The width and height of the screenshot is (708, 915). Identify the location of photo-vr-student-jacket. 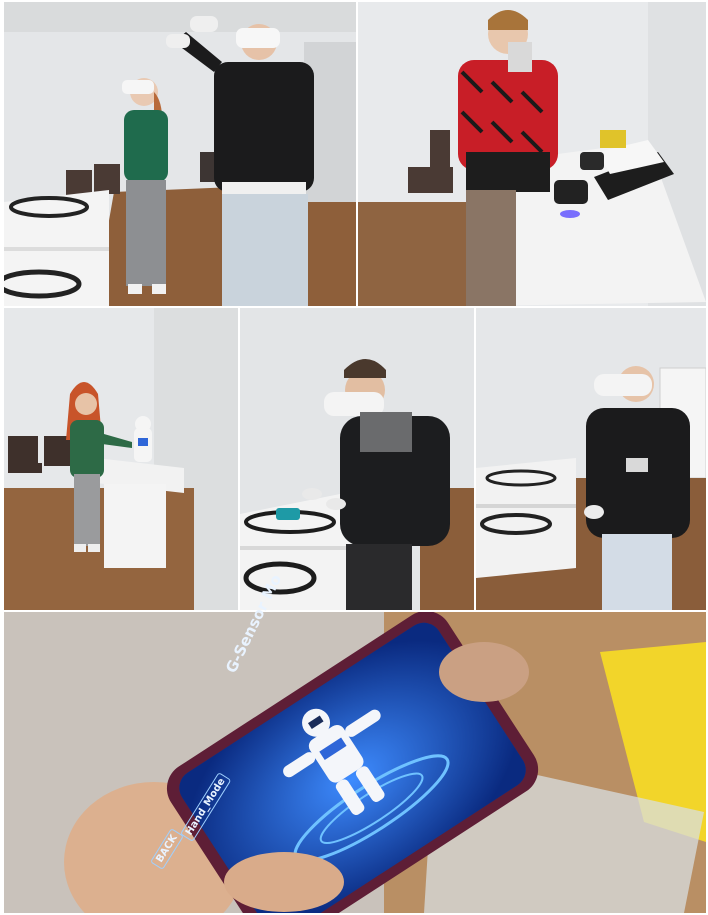
(591, 459).